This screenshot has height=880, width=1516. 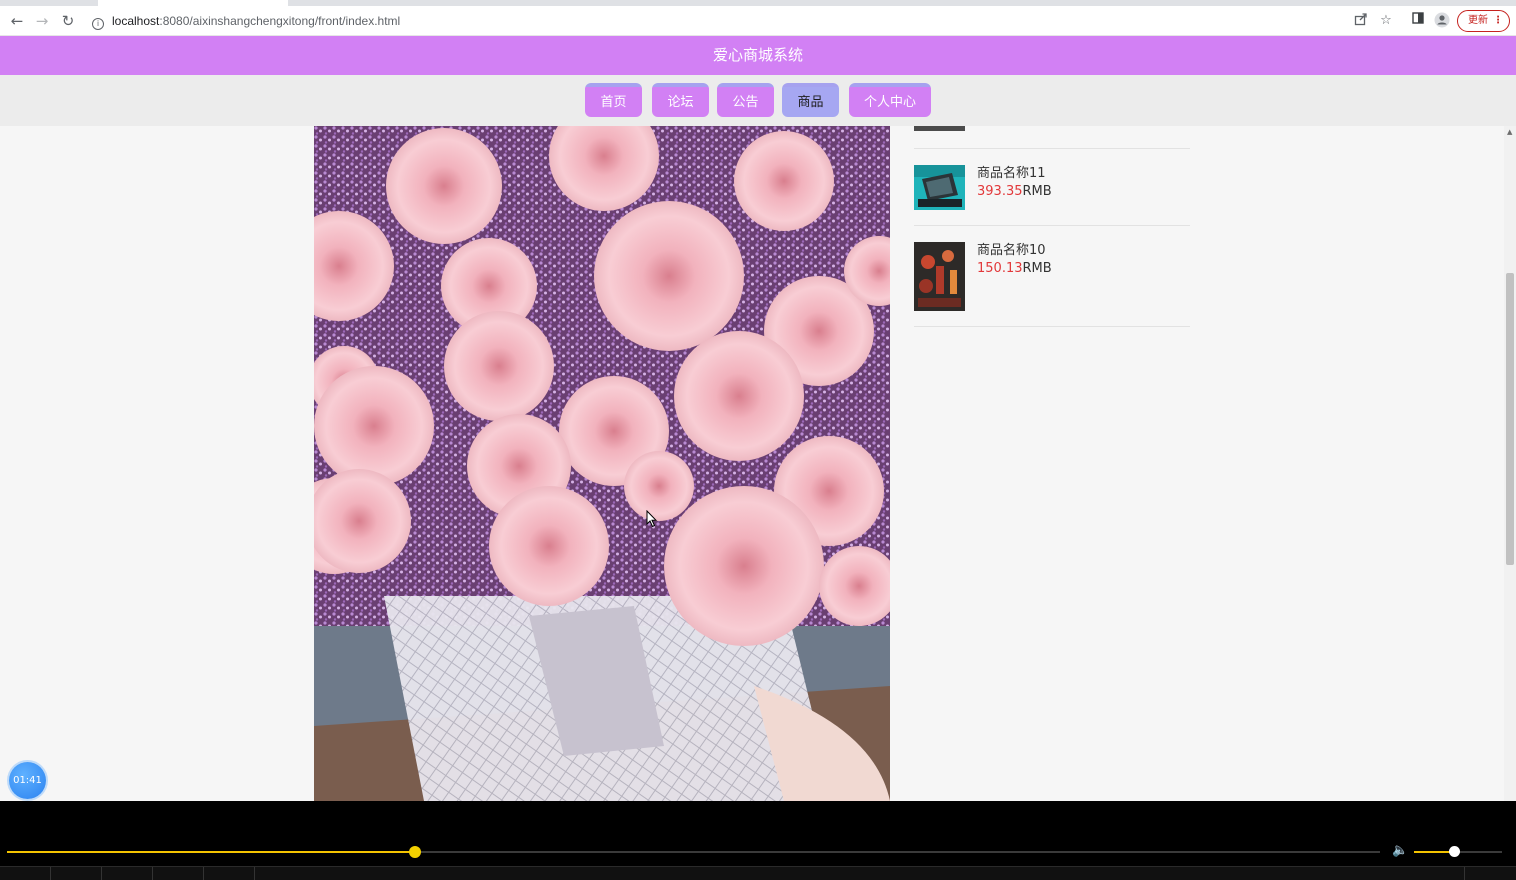 What do you see at coordinates (27, 780) in the screenshot?
I see `recording-timer: 01:41` at bounding box center [27, 780].